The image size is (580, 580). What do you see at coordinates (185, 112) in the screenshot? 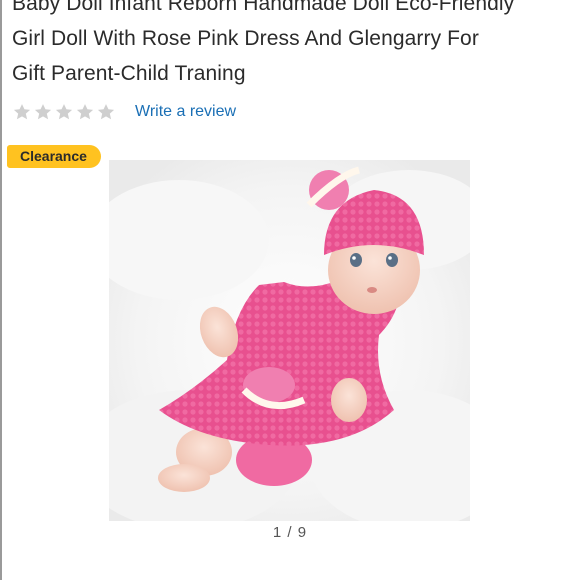
I see `write-review-link: Write a review` at bounding box center [185, 112].